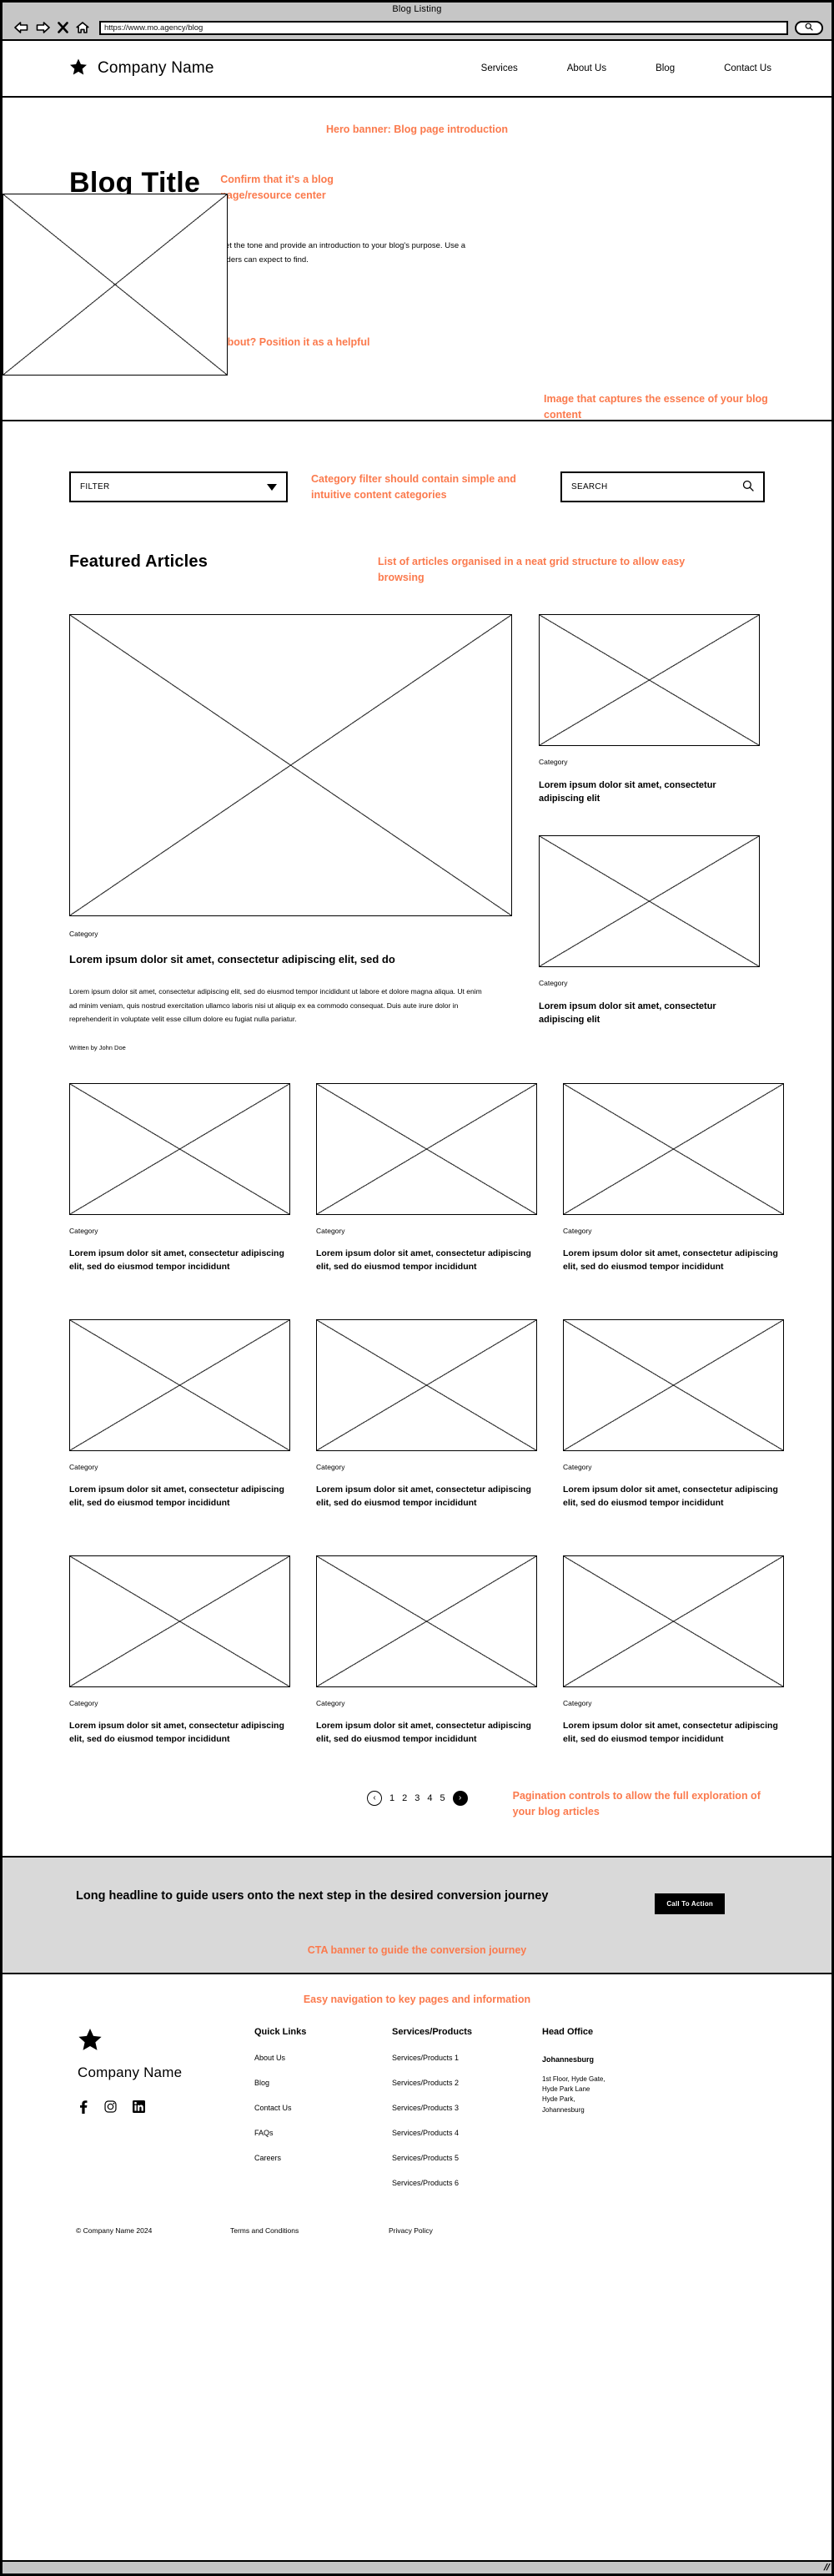 Image resolution: width=834 pixels, height=2576 pixels. I want to click on chevron-left-icon: ‹, so click(374, 1798).